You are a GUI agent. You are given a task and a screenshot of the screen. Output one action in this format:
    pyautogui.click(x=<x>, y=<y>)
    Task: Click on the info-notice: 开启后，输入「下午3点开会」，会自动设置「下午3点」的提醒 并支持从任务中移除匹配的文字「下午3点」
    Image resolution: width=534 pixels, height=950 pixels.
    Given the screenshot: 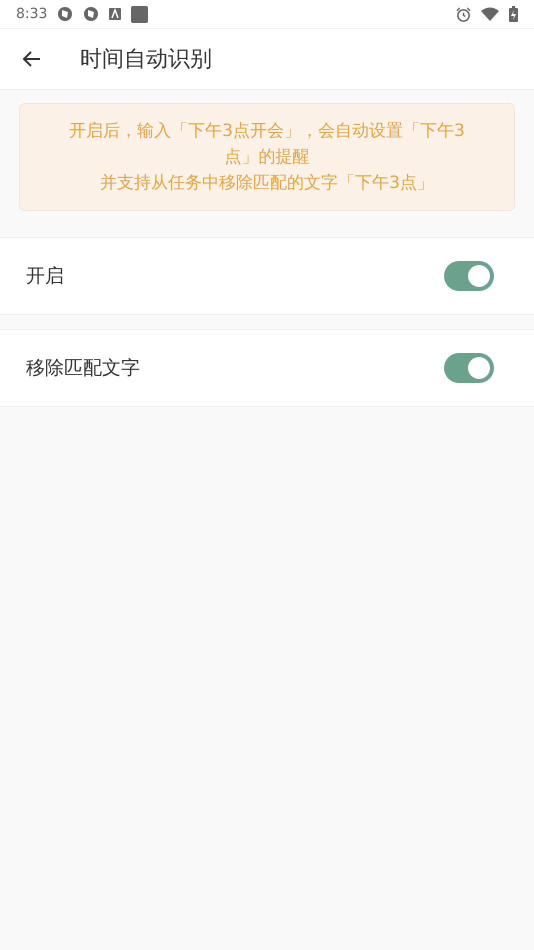 What is the action you would take?
    pyautogui.click(x=267, y=157)
    